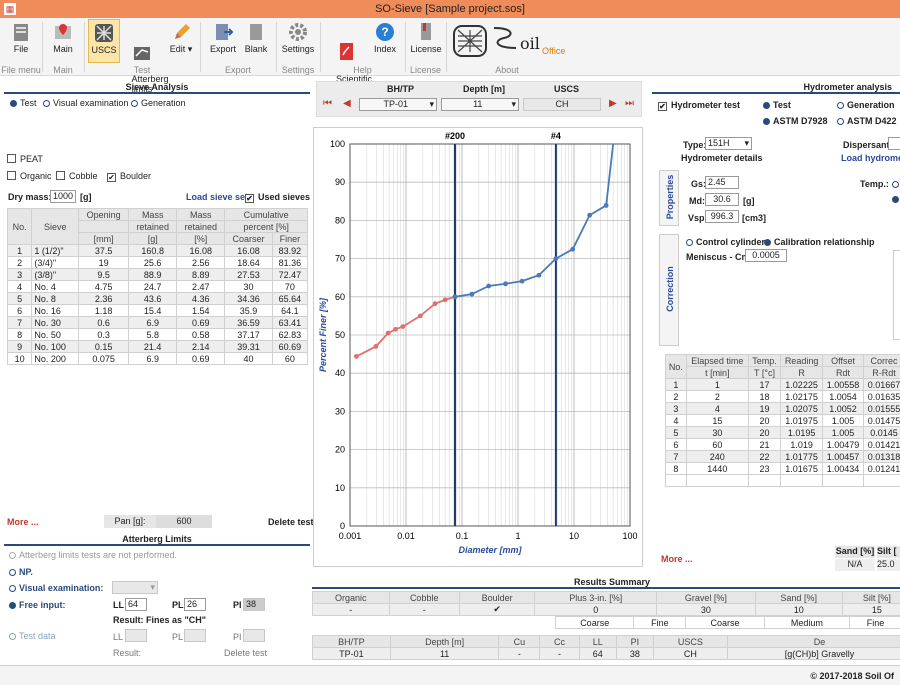  I want to click on export-button: Export, so click(223, 41).